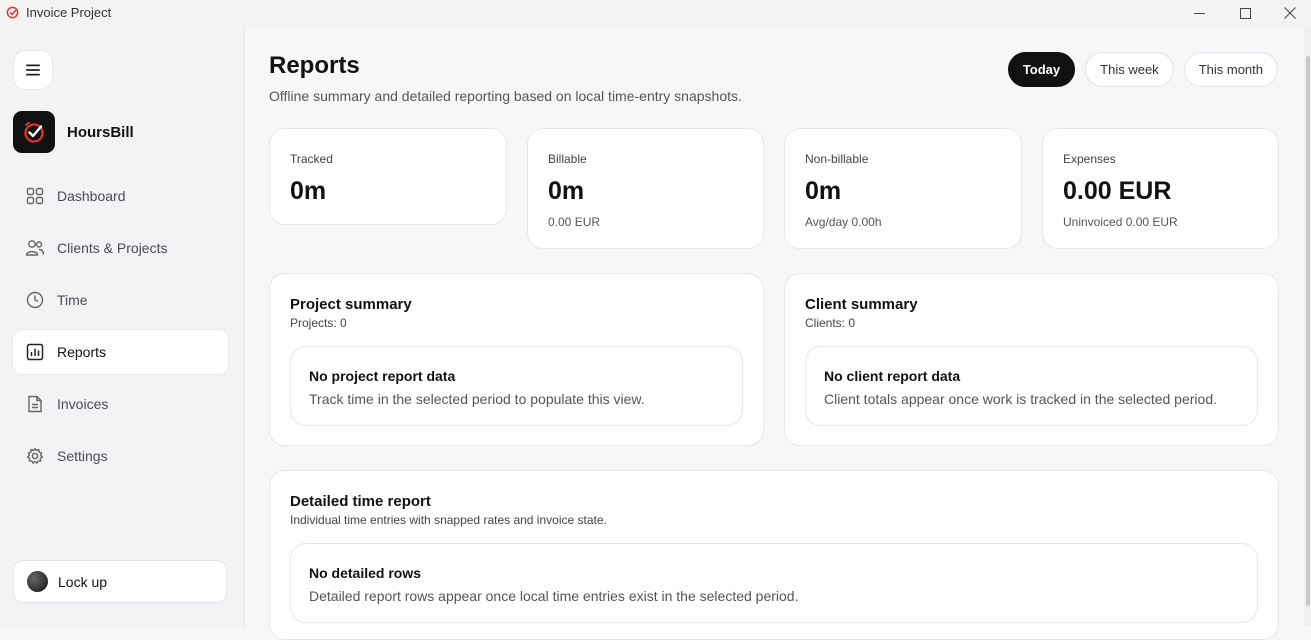 The image size is (1311, 640). Describe the element at coordinates (837, 159) in the screenshot. I see `stat-label: Non-billable` at that location.